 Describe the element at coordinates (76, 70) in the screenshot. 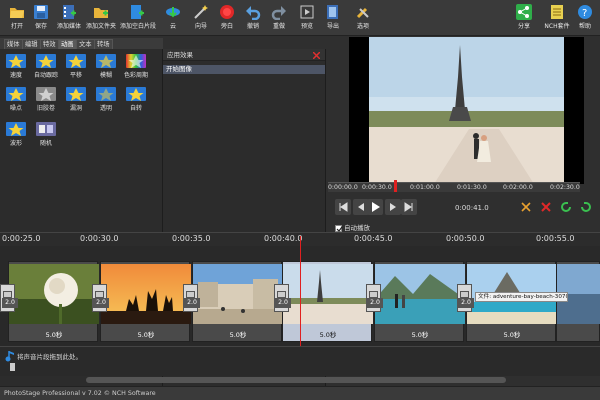

I see `effect-pan: 平移` at that location.